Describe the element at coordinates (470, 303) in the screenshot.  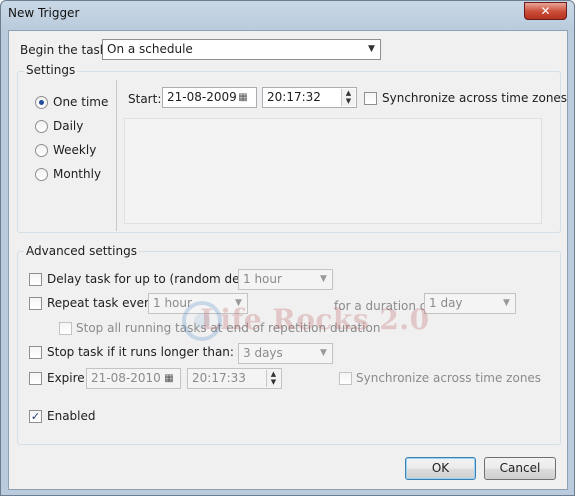
I see `repeat-duration-select: 1 day ▼` at that location.